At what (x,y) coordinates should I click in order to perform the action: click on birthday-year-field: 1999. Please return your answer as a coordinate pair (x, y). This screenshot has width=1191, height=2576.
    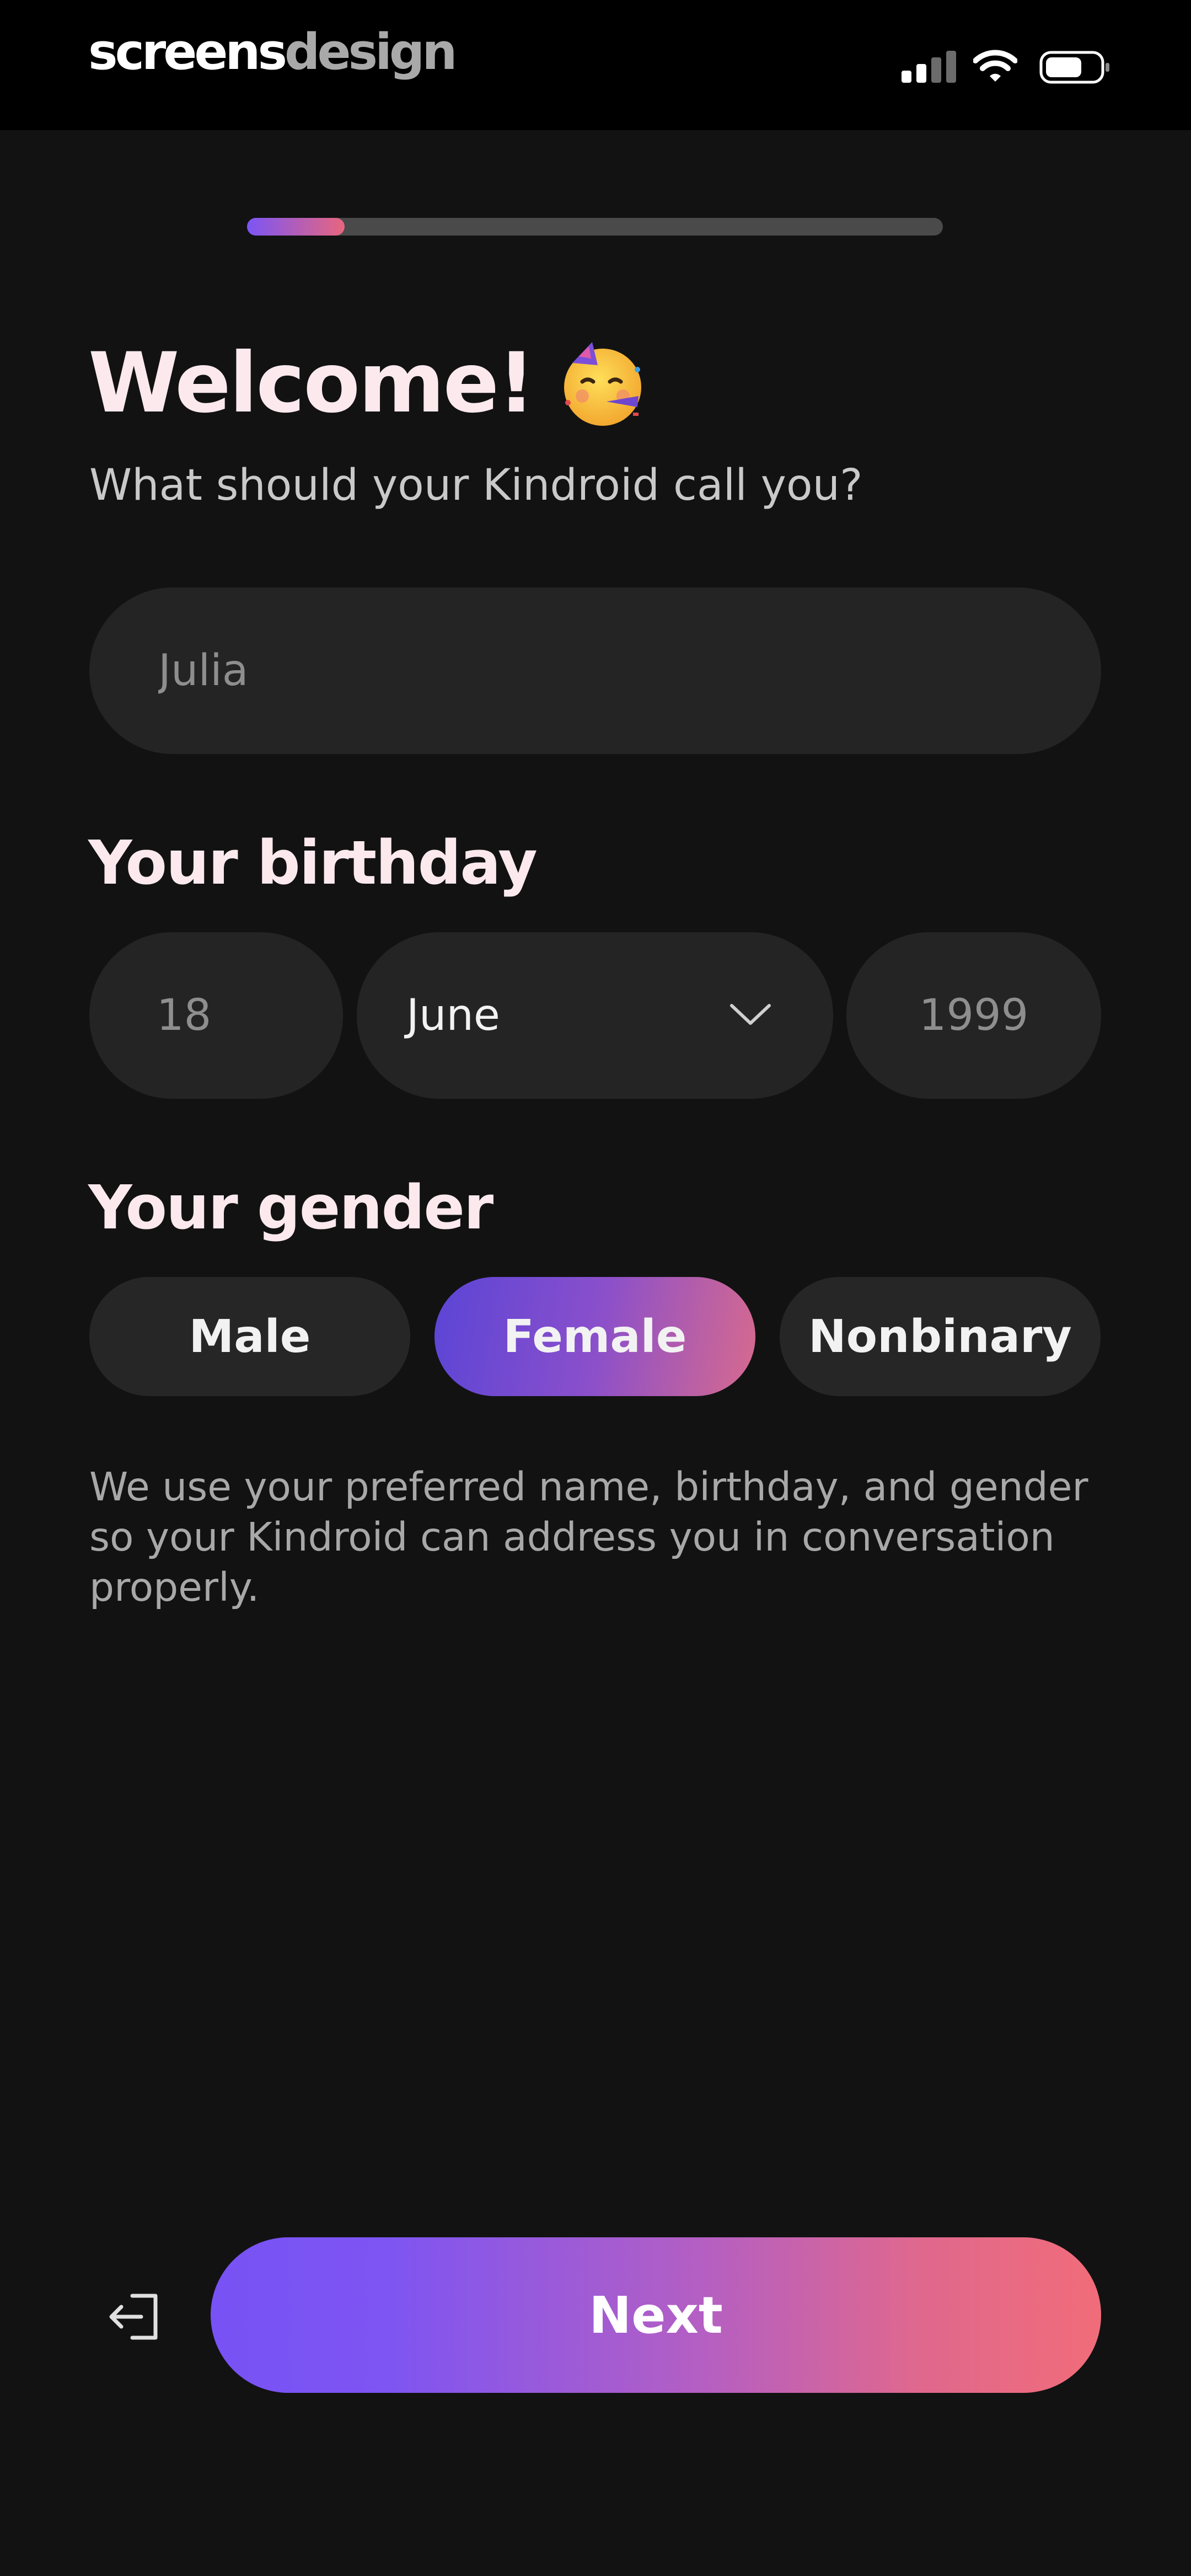
    Looking at the image, I should click on (973, 1015).